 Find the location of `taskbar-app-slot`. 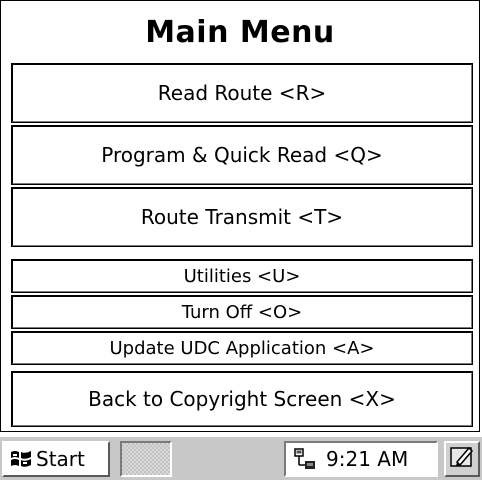

taskbar-app-slot is located at coordinates (146, 459).